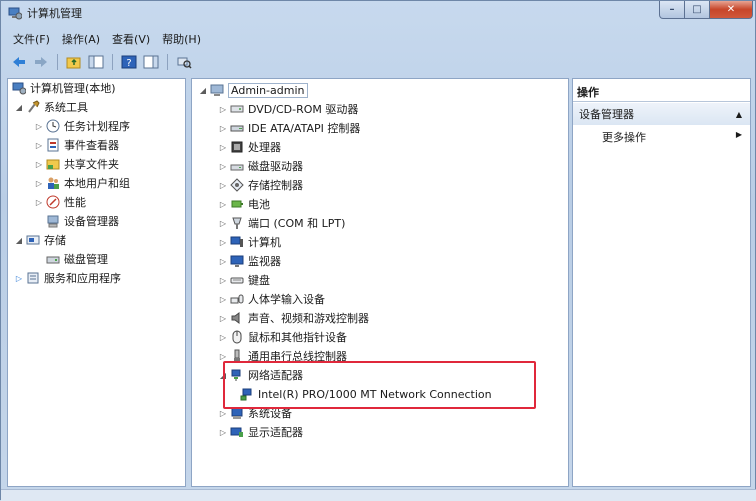 The height and width of the screenshot is (501, 756). Describe the element at coordinates (661, 114) in the screenshot. I see `actions-group-device-manager: 设备管理器 ▲` at that location.